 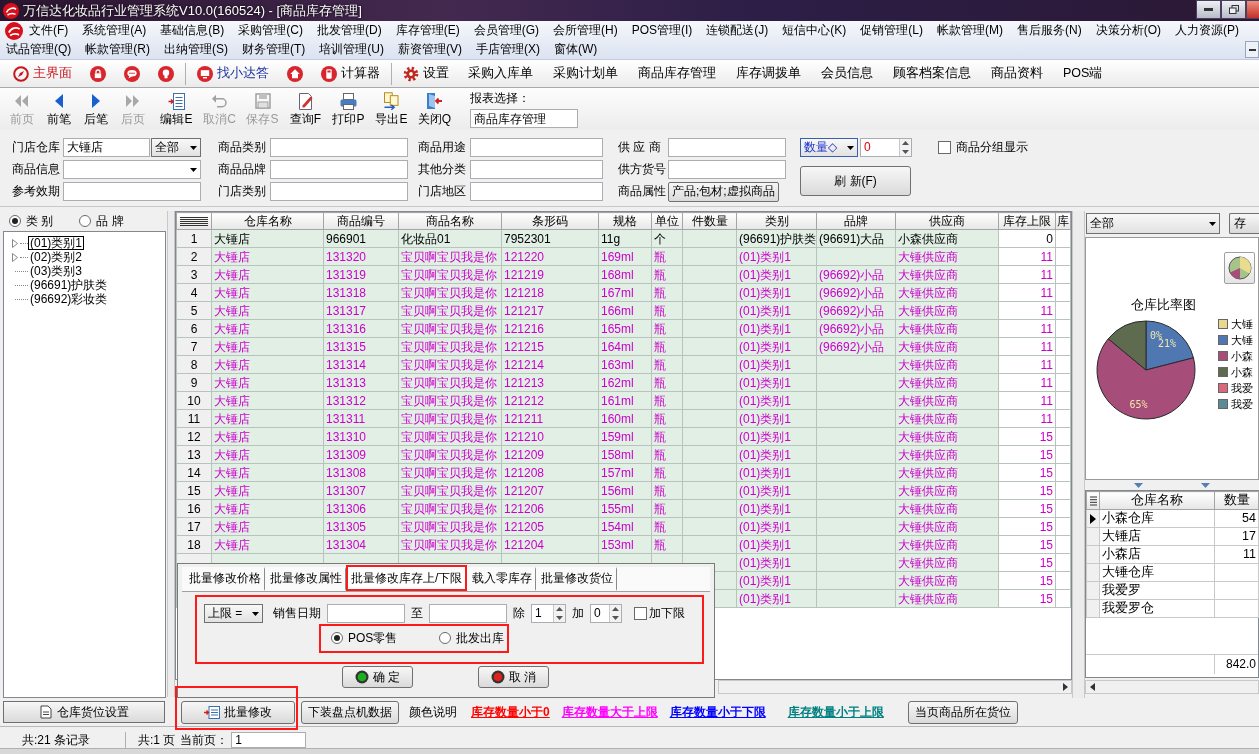 What do you see at coordinates (667, 221) in the screenshot?
I see `column-header: 单位` at bounding box center [667, 221].